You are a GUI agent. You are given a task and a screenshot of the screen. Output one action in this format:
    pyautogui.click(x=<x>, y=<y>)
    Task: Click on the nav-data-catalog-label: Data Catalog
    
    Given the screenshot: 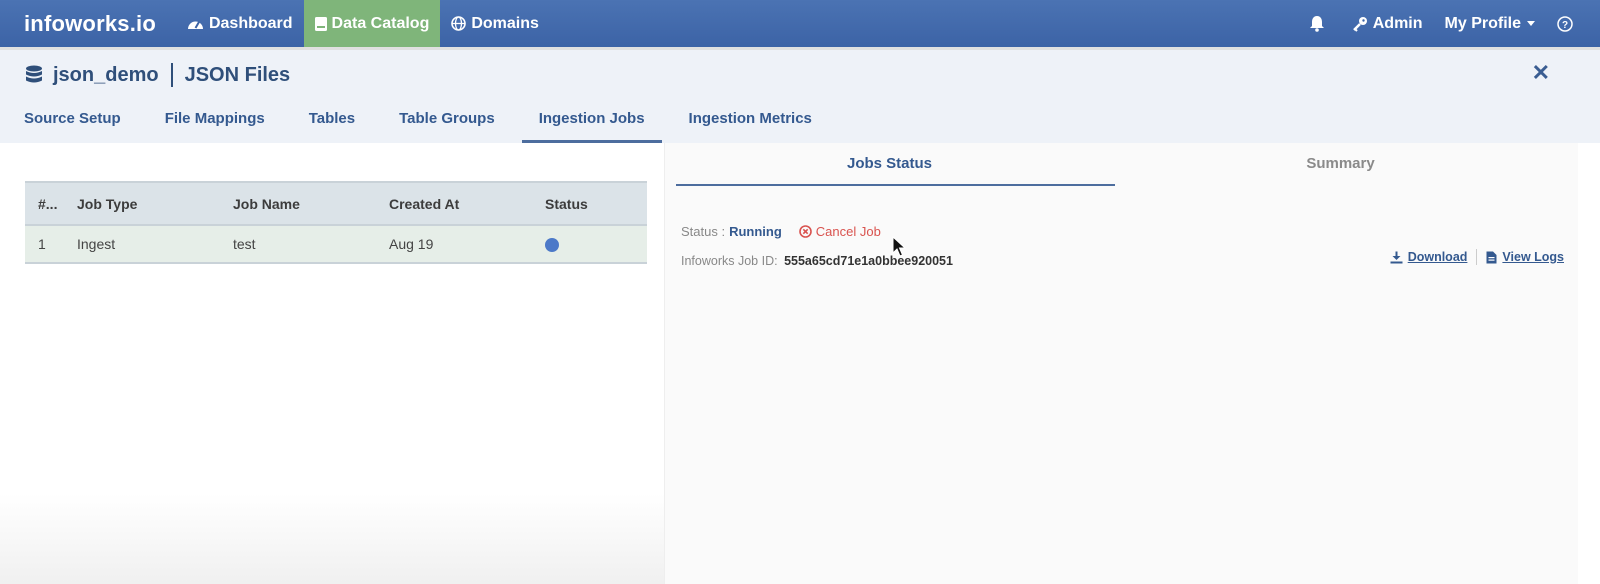 What is the action you would take?
    pyautogui.click(x=380, y=23)
    